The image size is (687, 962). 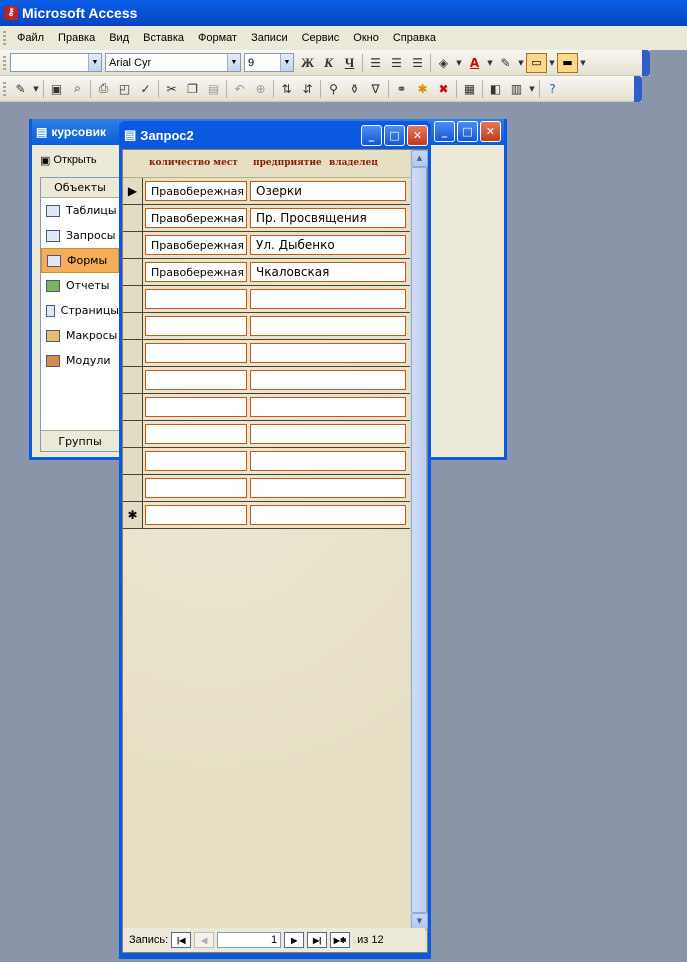 I want to click on scrollbar-thumb, so click(x=419, y=540).